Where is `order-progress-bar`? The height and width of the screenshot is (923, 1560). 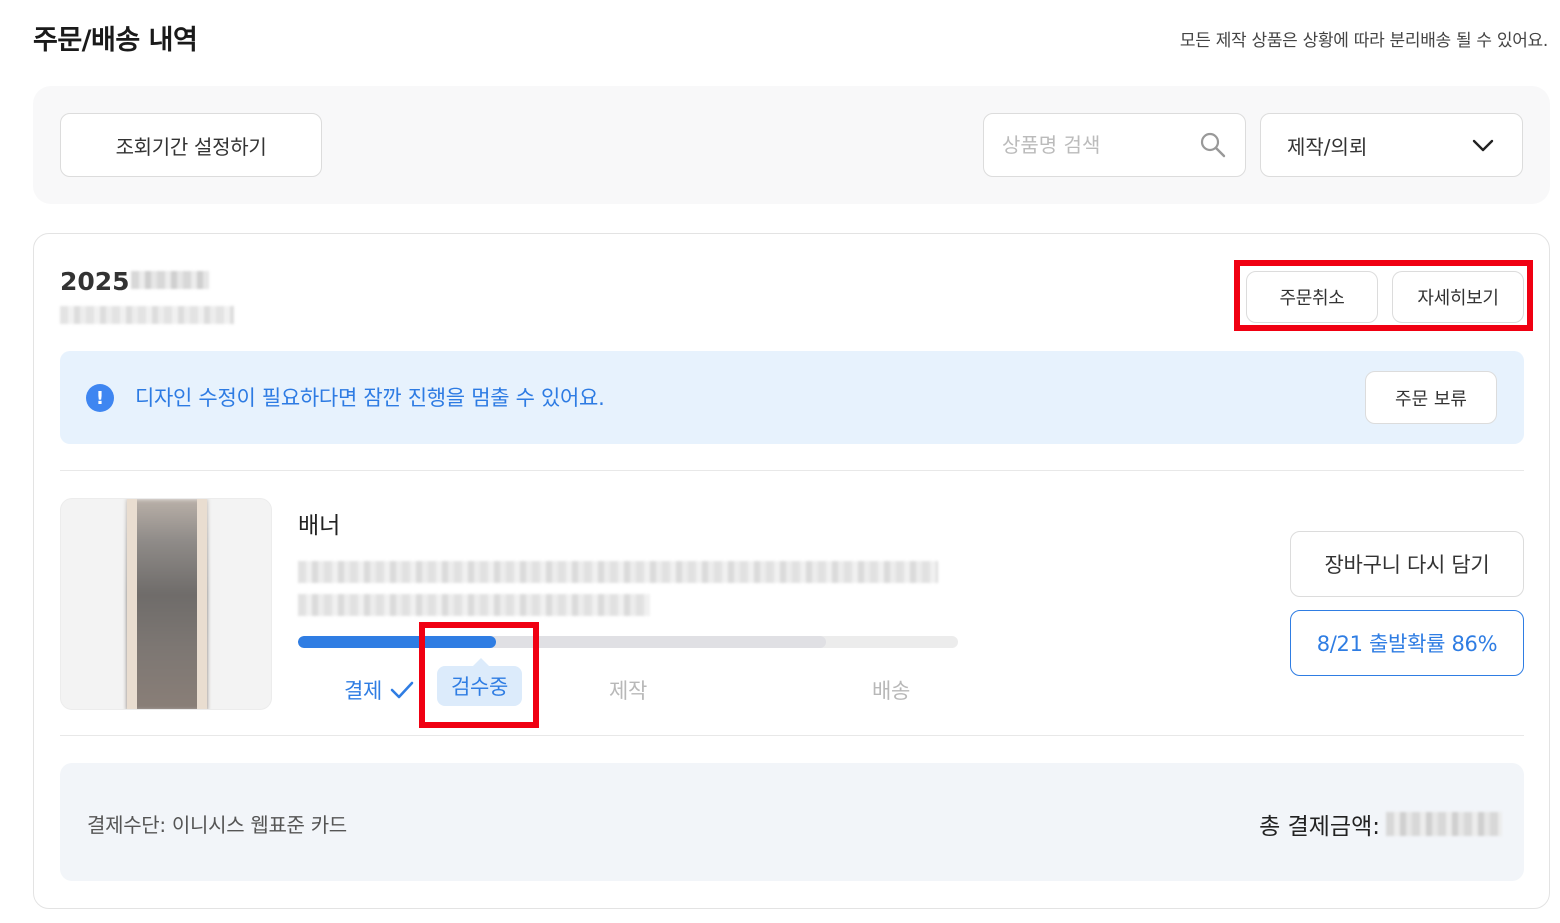
order-progress-bar is located at coordinates (628, 642).